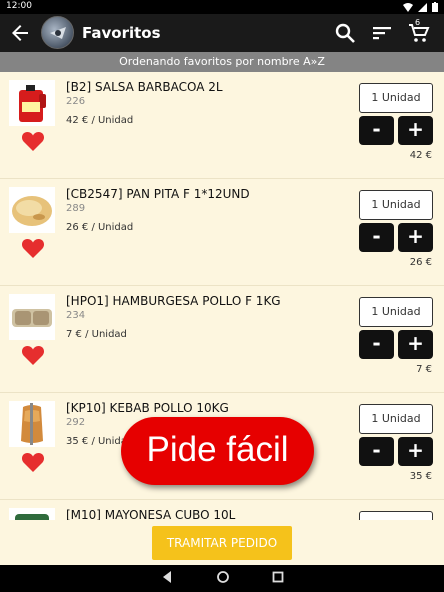 The image size is (444, 592). What do you see at coordinates (435, 7) in the screenshot?
I see `battery-icon` at bounding box center [435, 7].